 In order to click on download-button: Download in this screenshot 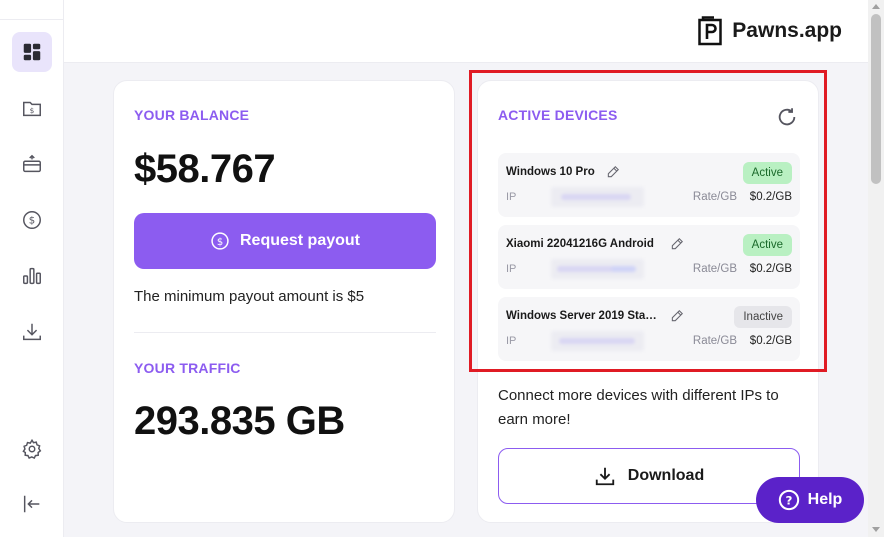, I will do `click(649, 476)`.